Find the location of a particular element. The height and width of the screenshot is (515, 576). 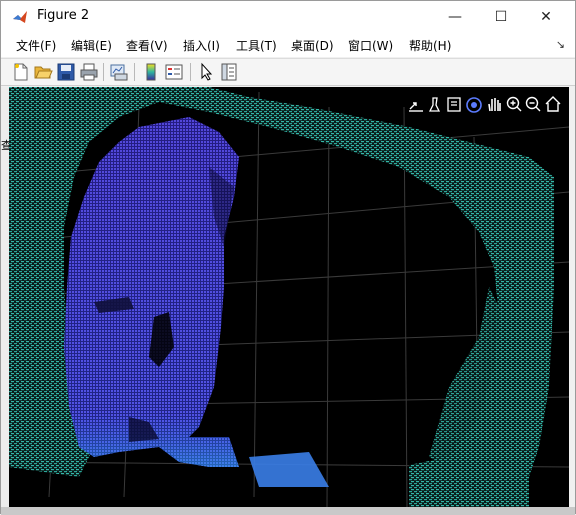

menu-edit: 编辑(E) is located at coordinates (91, 45).